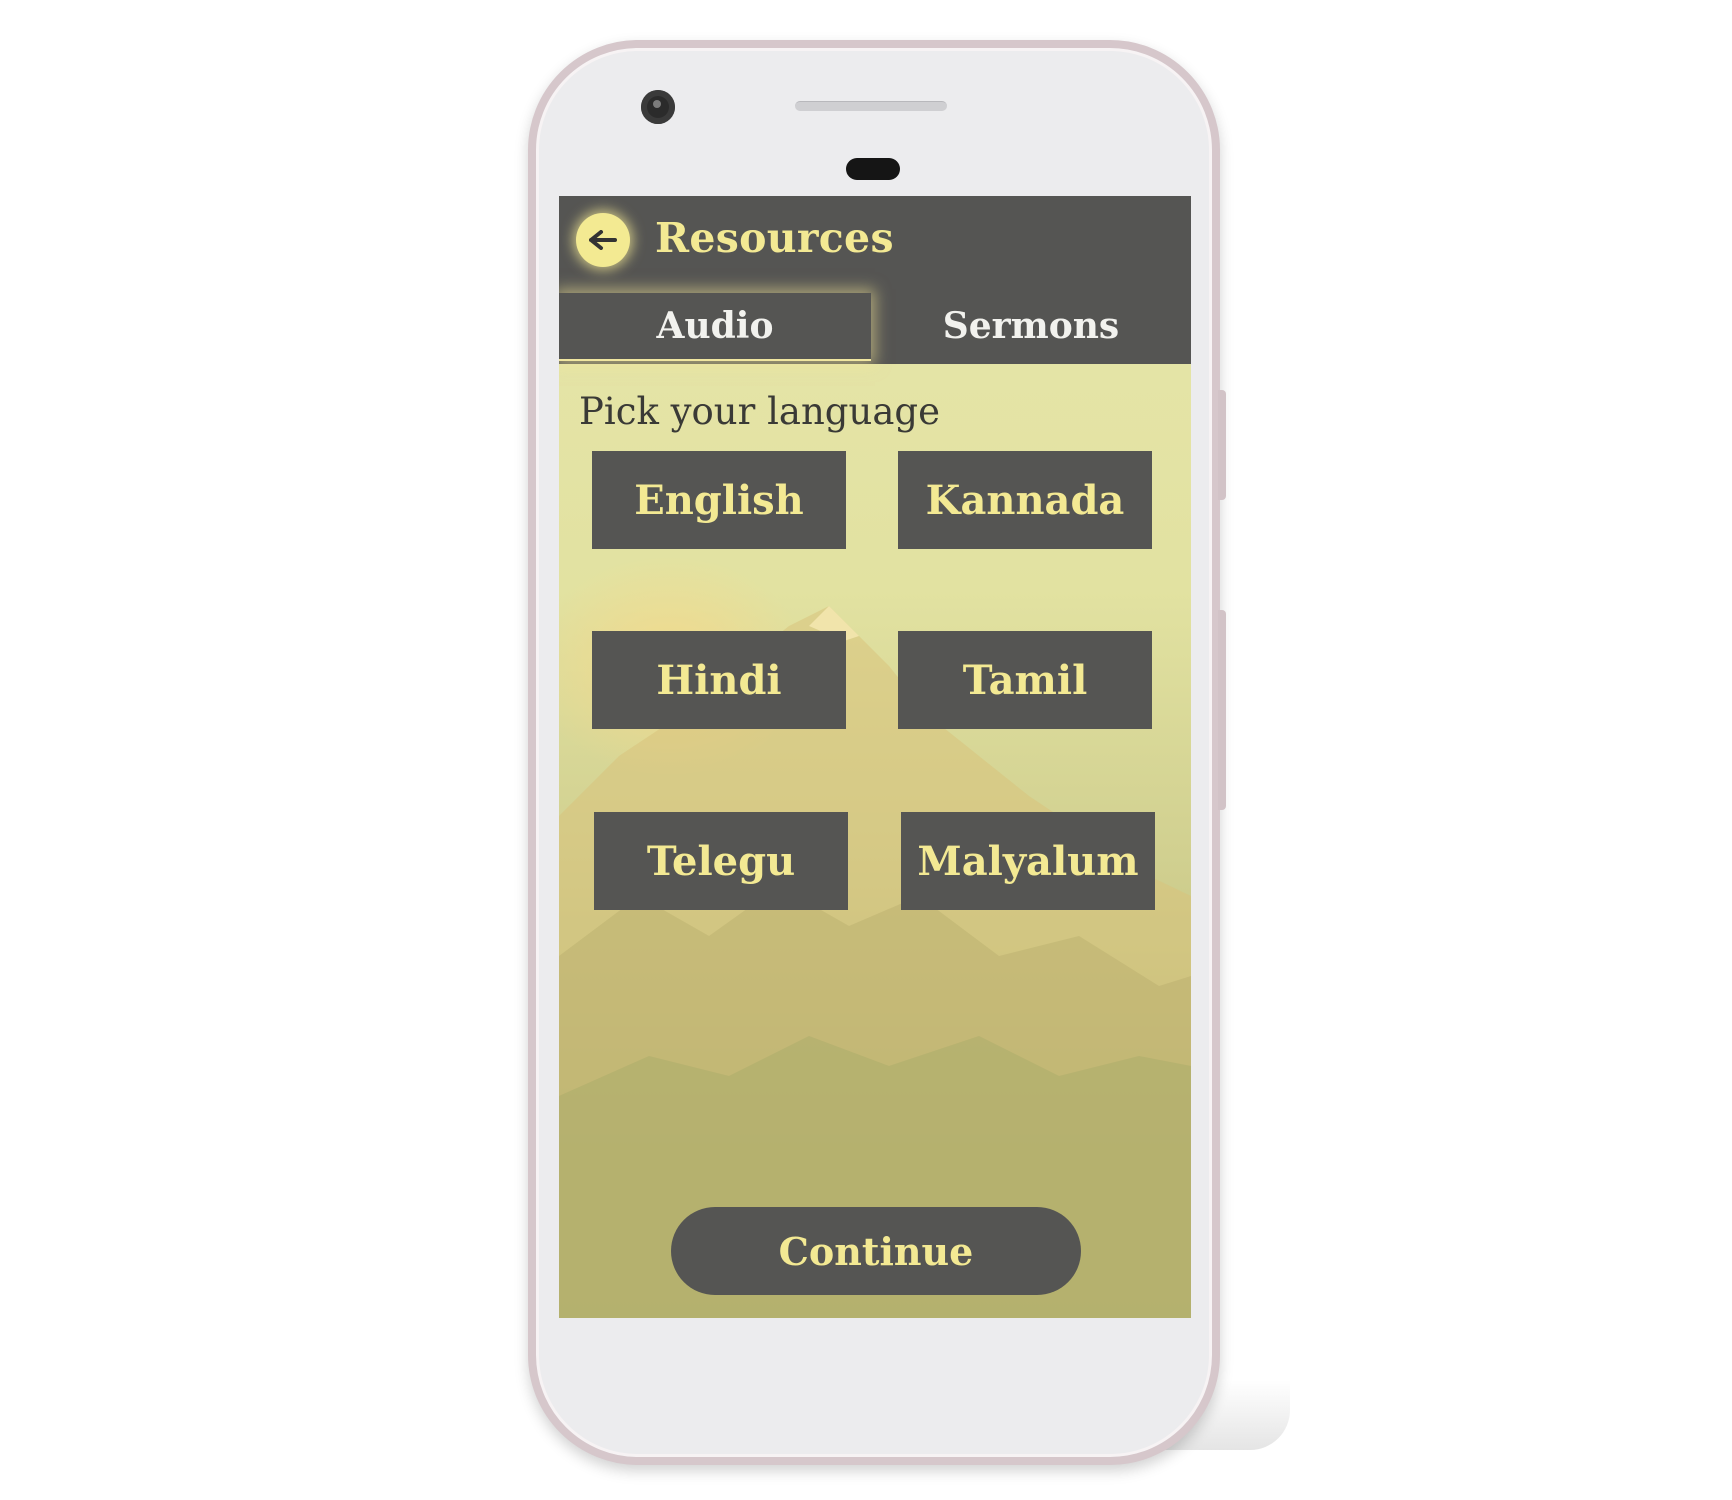 The width and height of the screenshot is (1732, 1500). I want to click on language-button-label: Malyalum, so click(1028, 861).